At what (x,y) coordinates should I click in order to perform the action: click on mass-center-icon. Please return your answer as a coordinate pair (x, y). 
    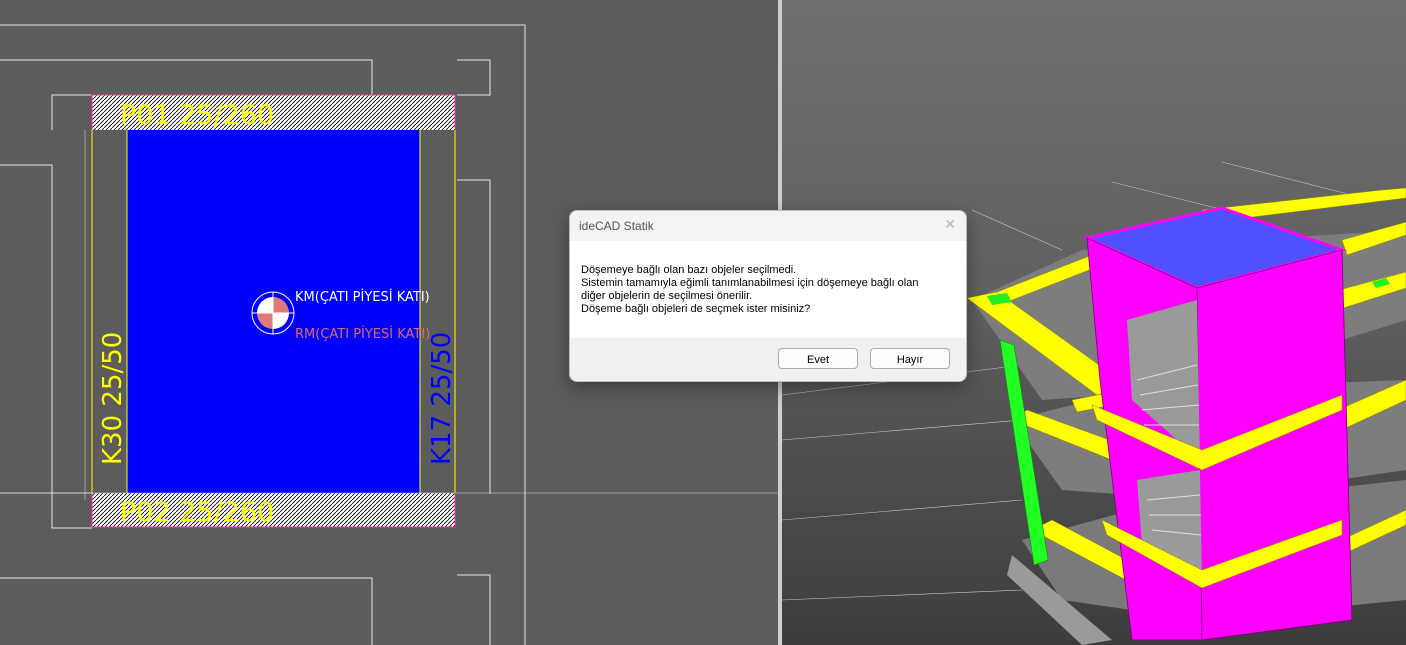
    Looking at the image, I should click on (273, 313).